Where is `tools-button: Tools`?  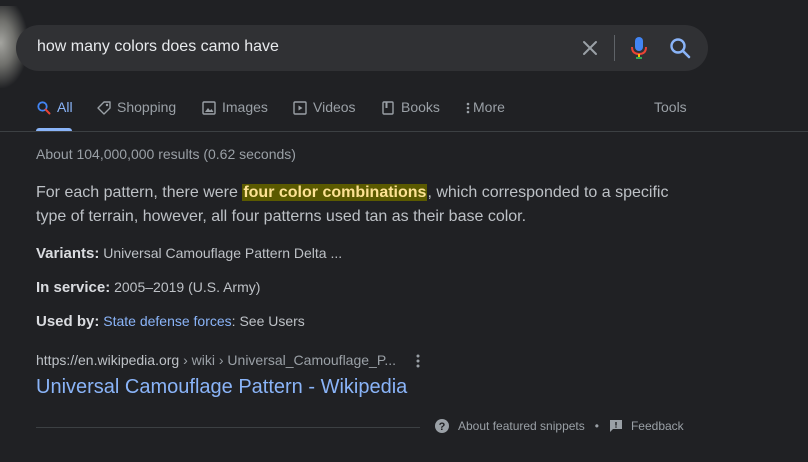
tools-button: Tools is located at coordinates (670, 115).